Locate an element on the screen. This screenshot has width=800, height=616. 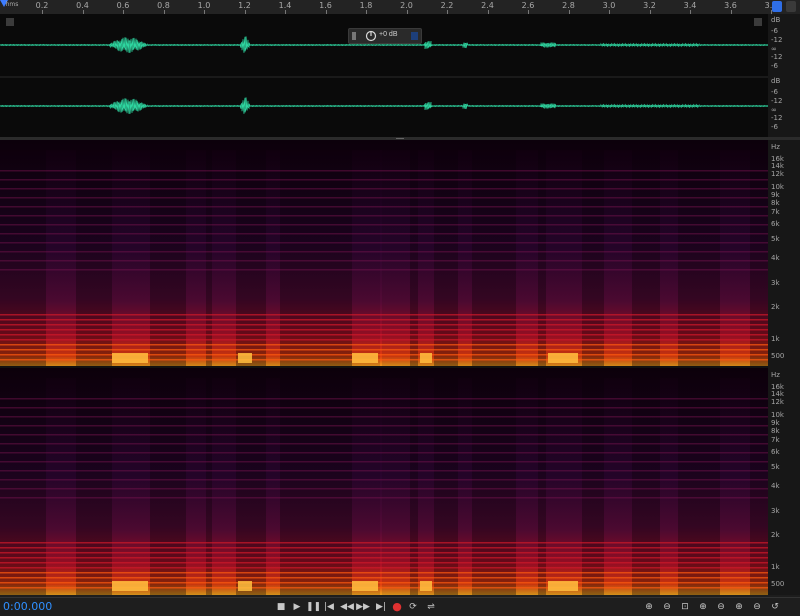
ruler-tick-label: 1.8 is located at coordinates (366, 5).